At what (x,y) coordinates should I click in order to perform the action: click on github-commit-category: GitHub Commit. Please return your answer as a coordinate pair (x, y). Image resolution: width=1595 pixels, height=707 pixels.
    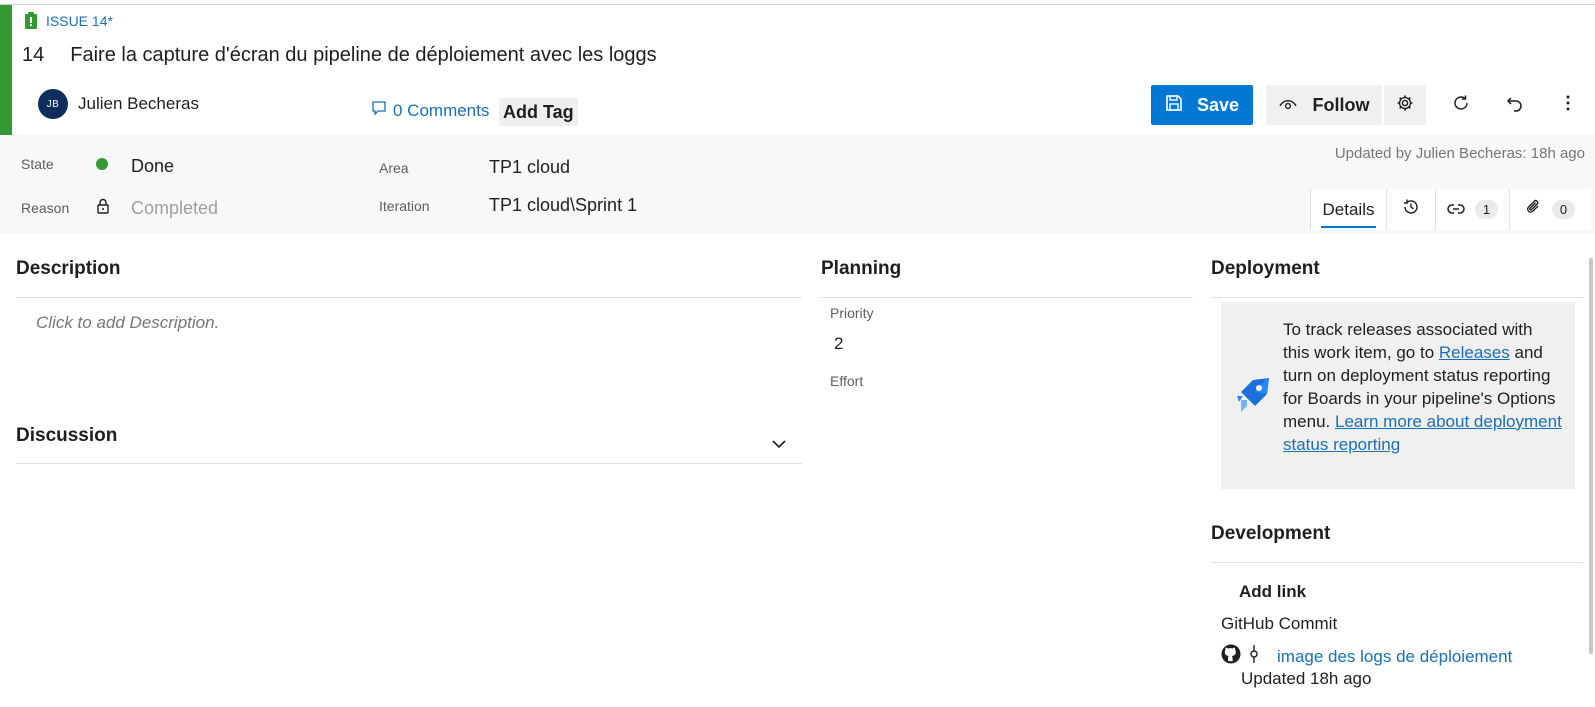
    Looking at the image, I should click on (1279, 623).